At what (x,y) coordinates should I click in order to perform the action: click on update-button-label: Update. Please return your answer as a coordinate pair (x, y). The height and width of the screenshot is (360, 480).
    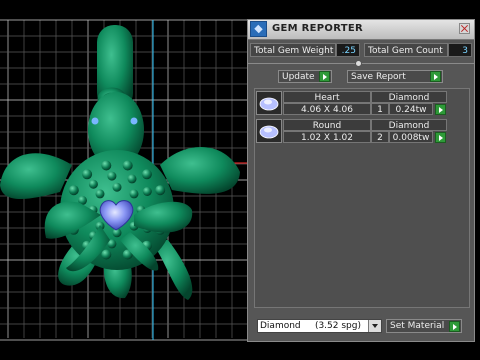
    Looking at the image, I should click on (298, 77).